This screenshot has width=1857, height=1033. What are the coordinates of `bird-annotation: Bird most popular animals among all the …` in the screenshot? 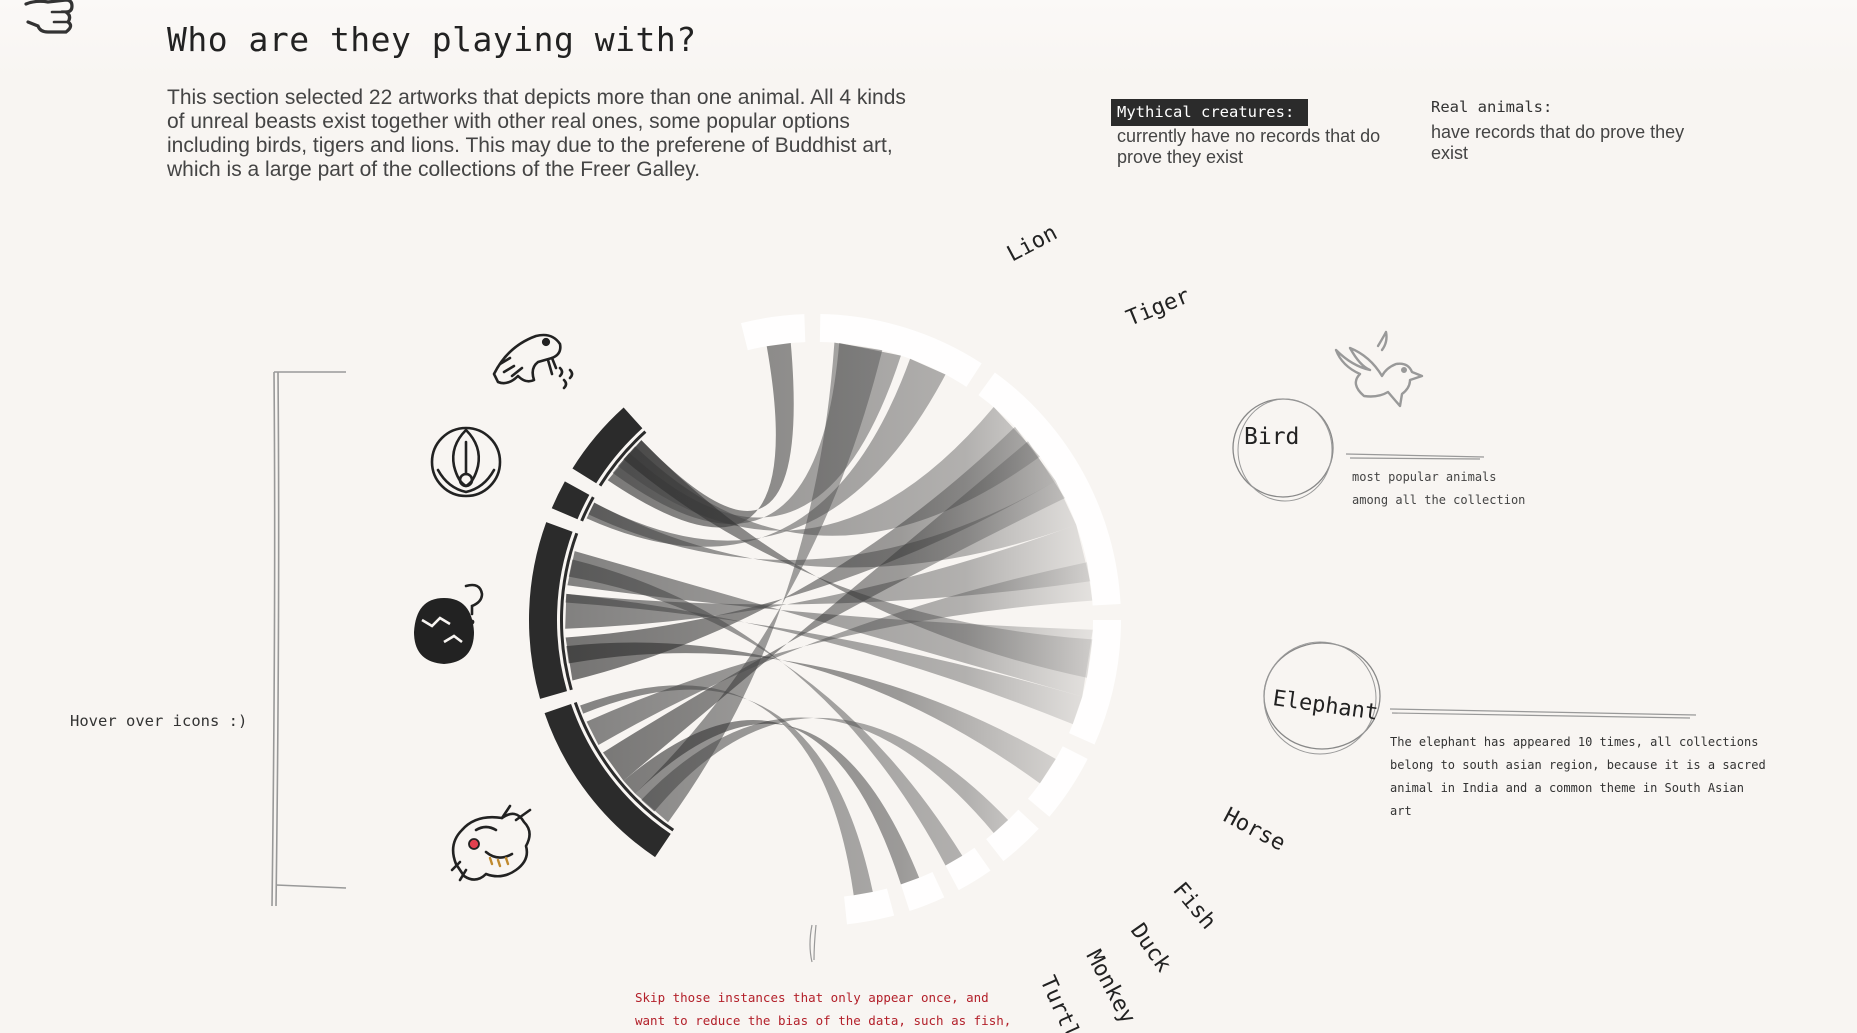 It's located at (1378, 452).